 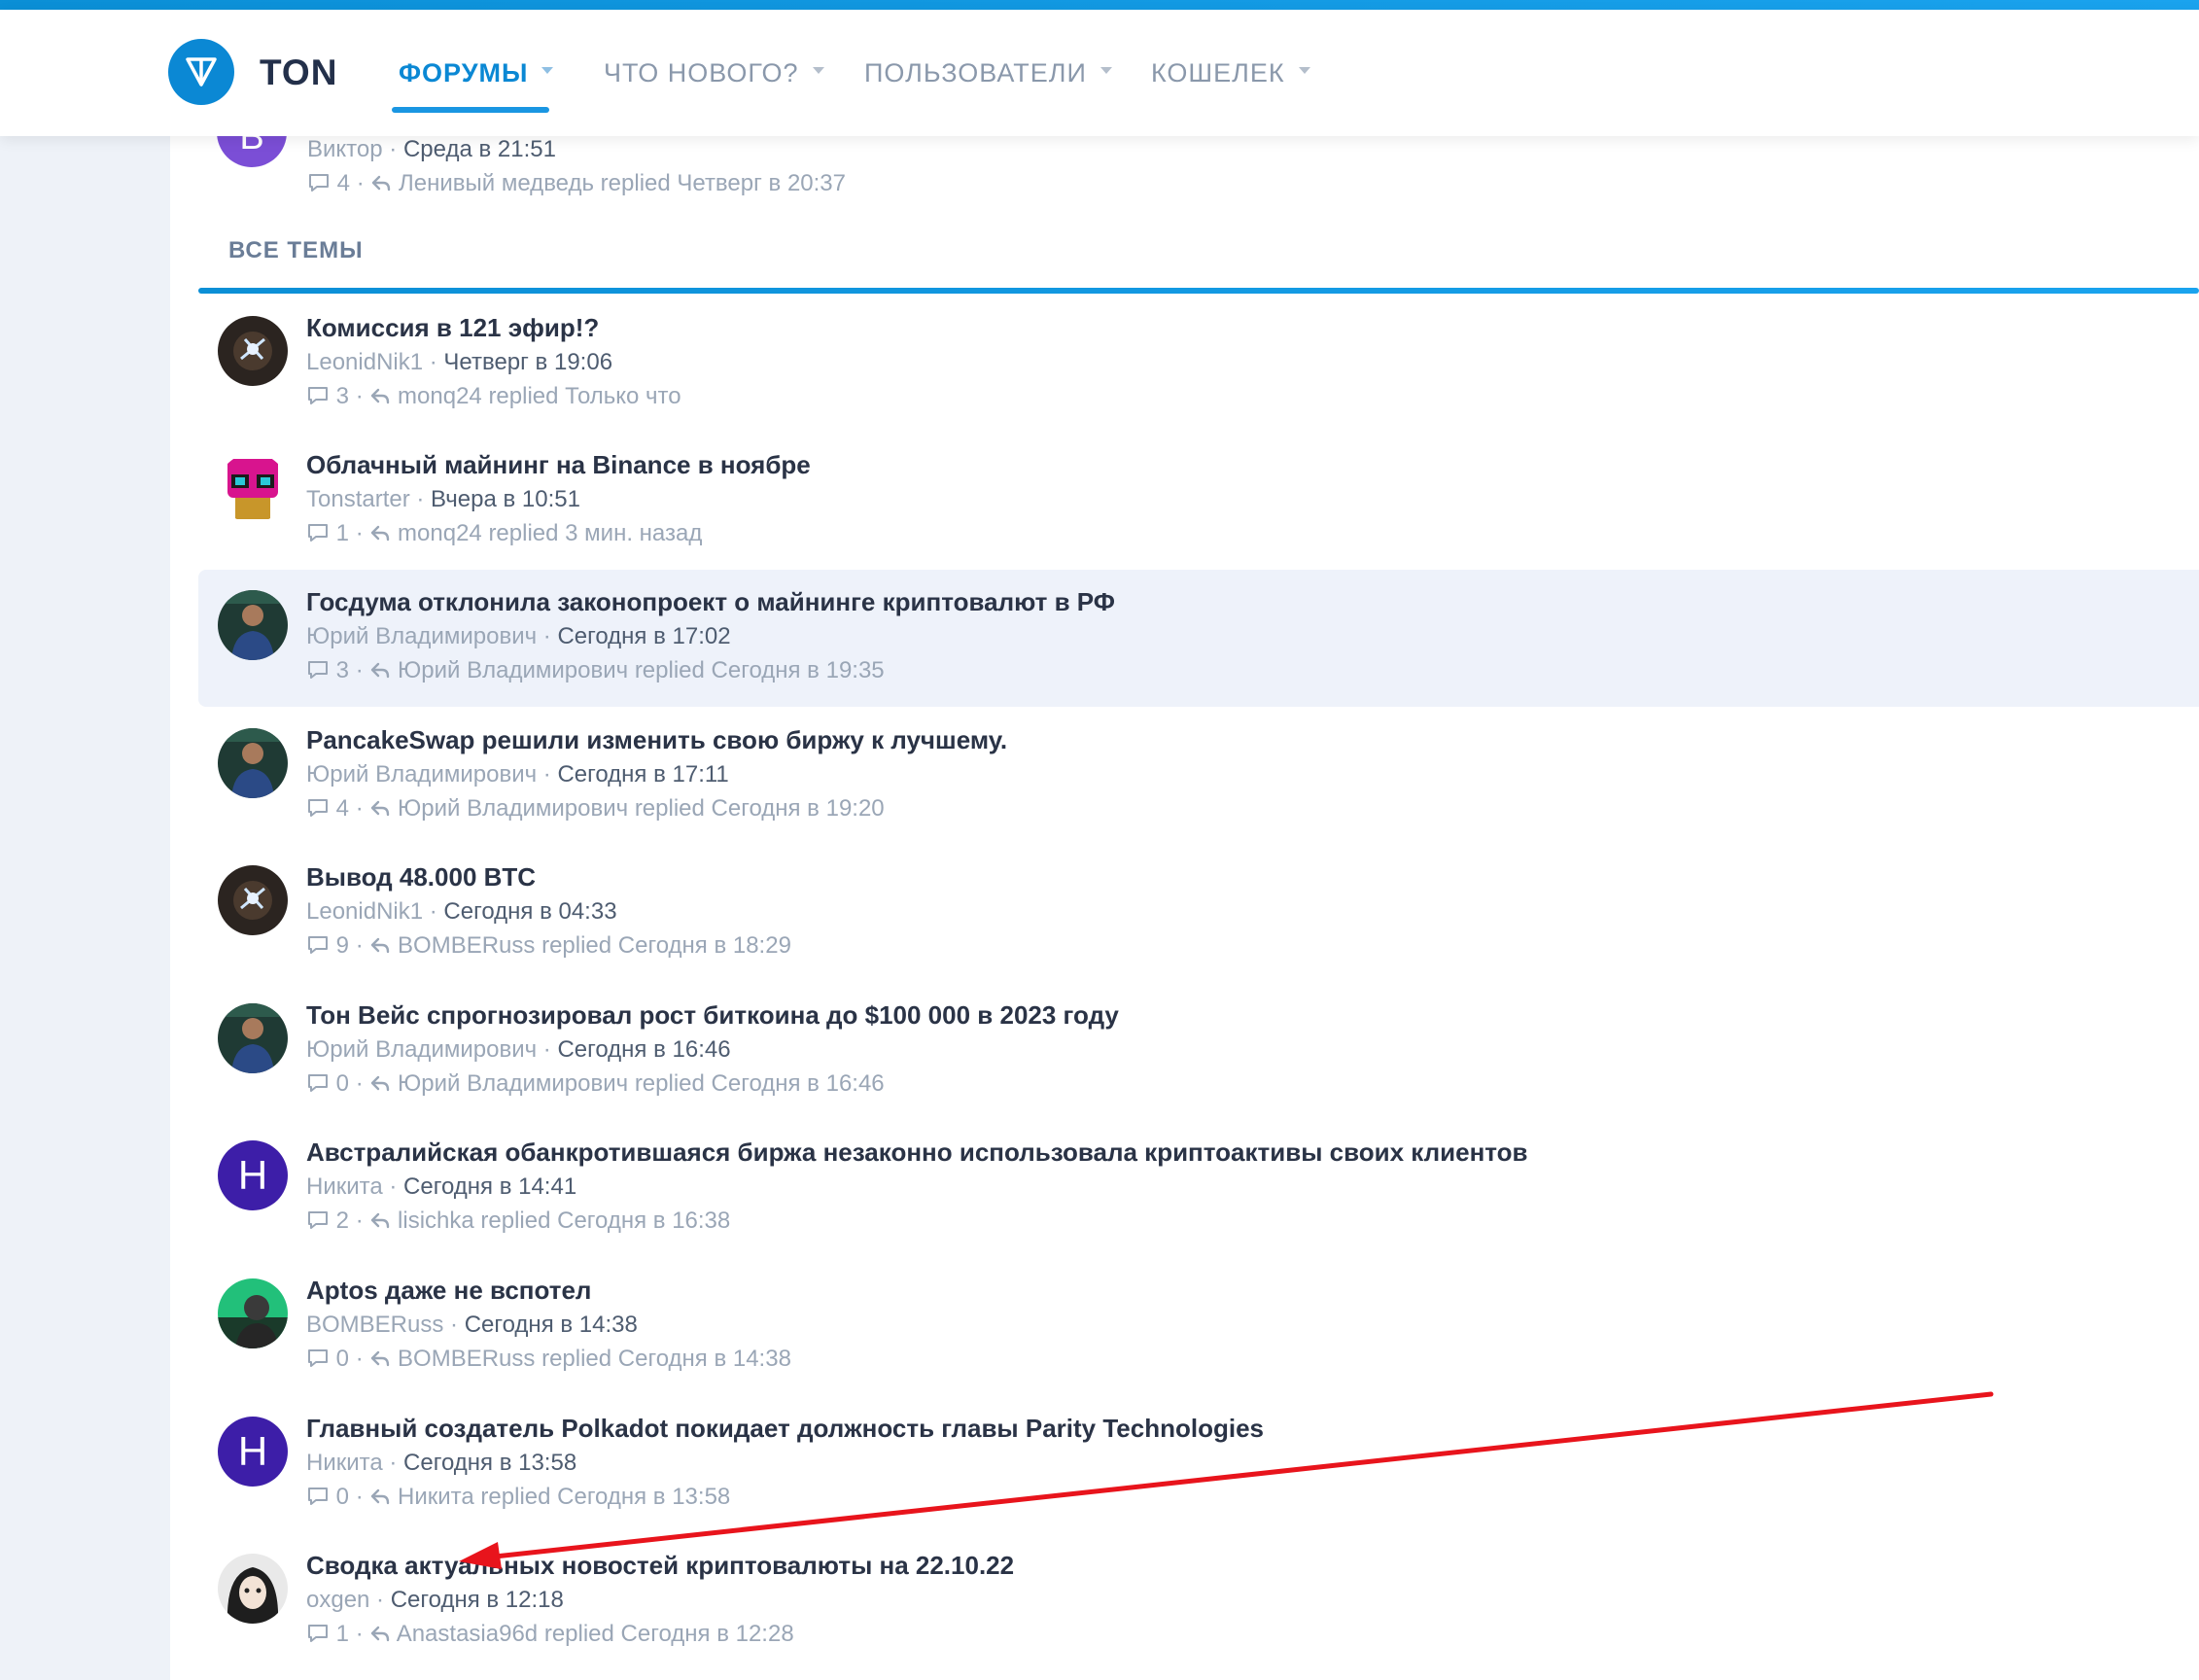 I want to click on last-reply-date: Сегодня в 16:38, so click(x=644, y=1221).